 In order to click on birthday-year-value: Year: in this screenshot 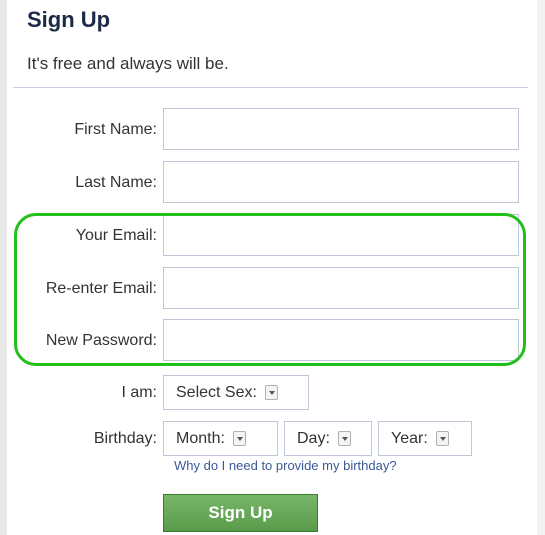, I will do `click(409, 438)`.